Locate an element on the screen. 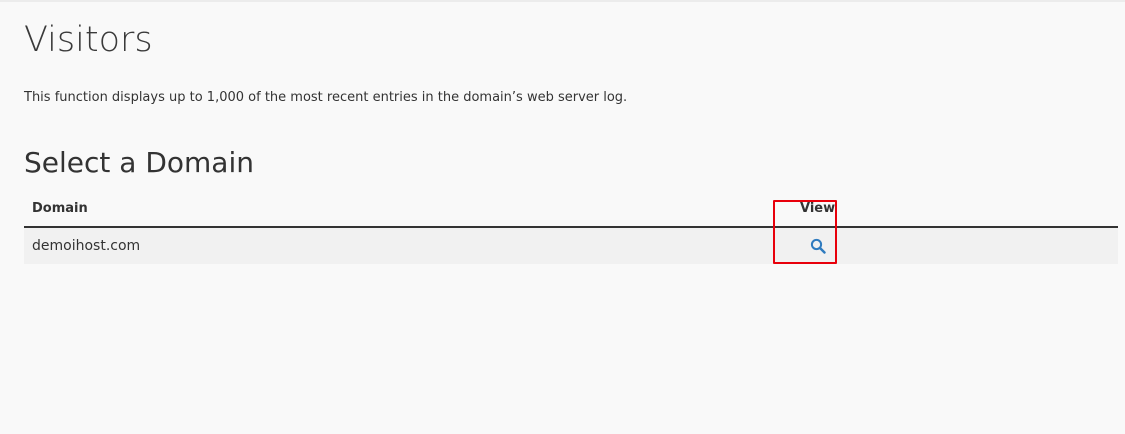  domain-column-header: Domain is located at coordinates (408, 209).